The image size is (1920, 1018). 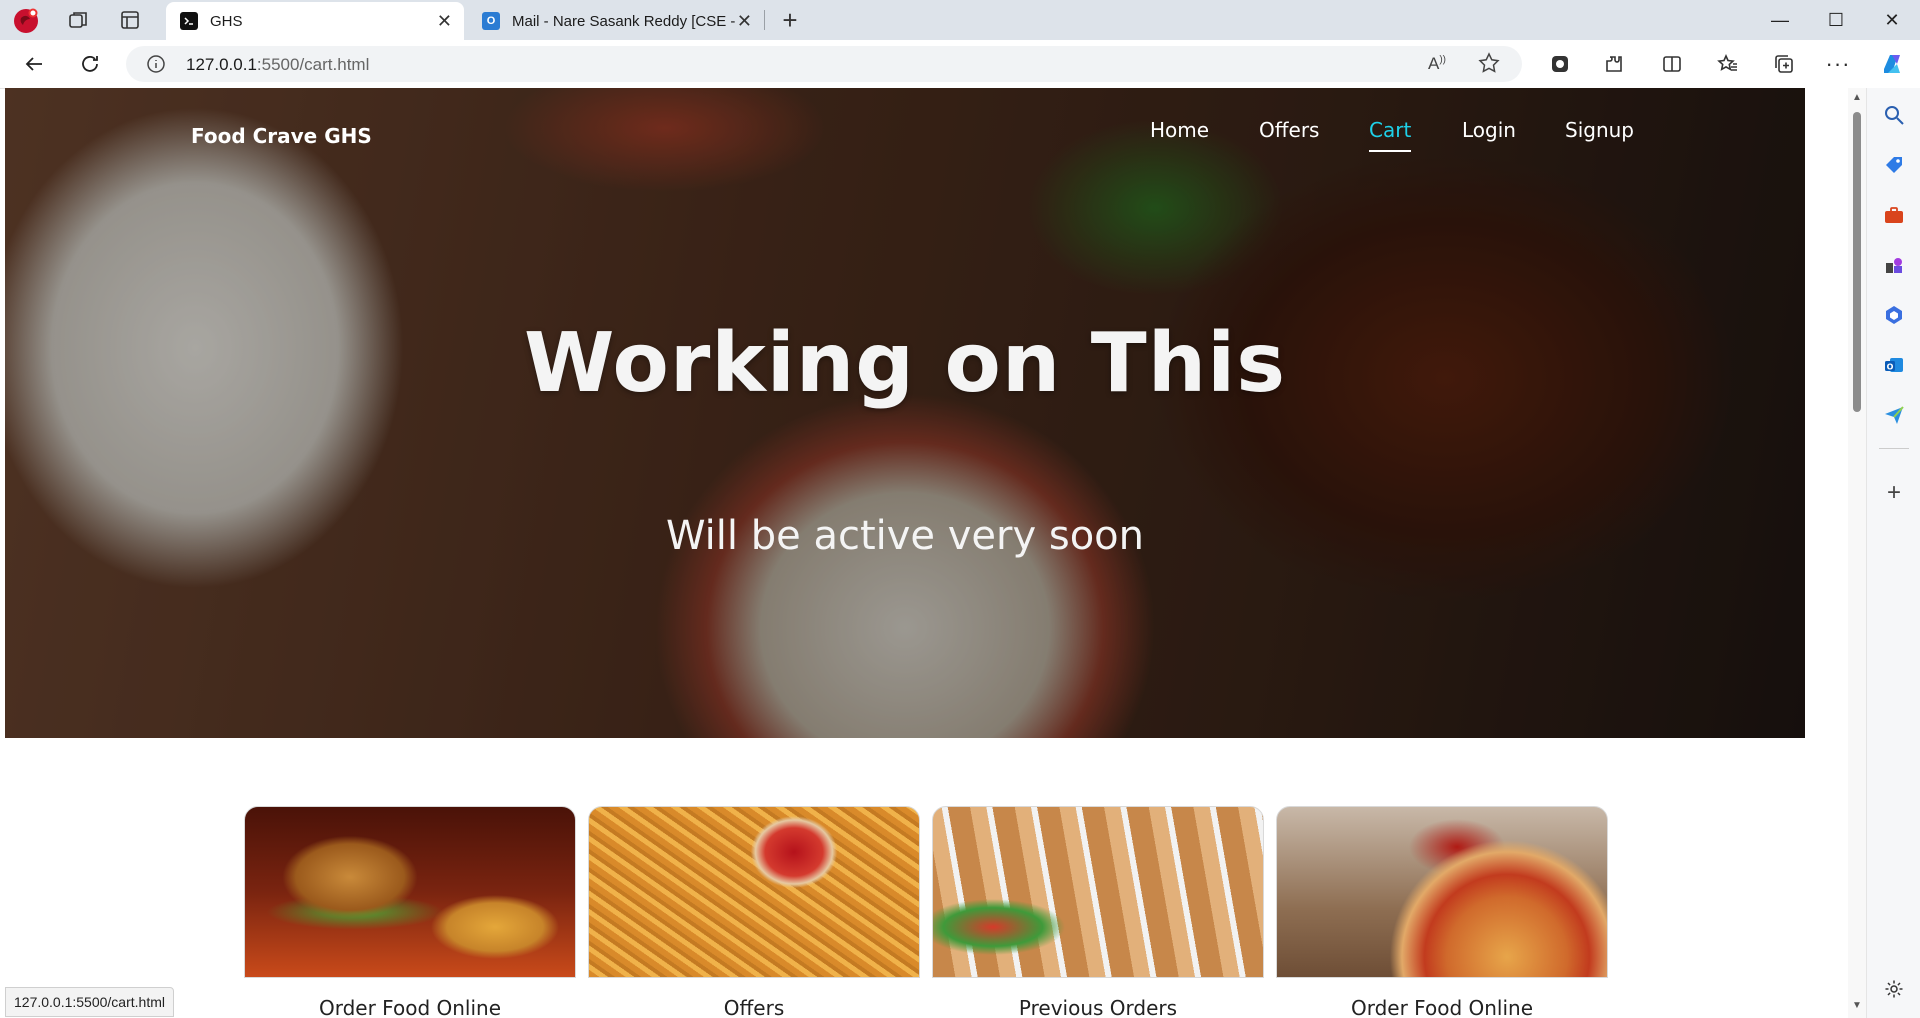 What do you see at coordinates (189, 21) in the screenshot?
I see `vscode-live-server-favicon-icon` at bounding box center [189, 21].